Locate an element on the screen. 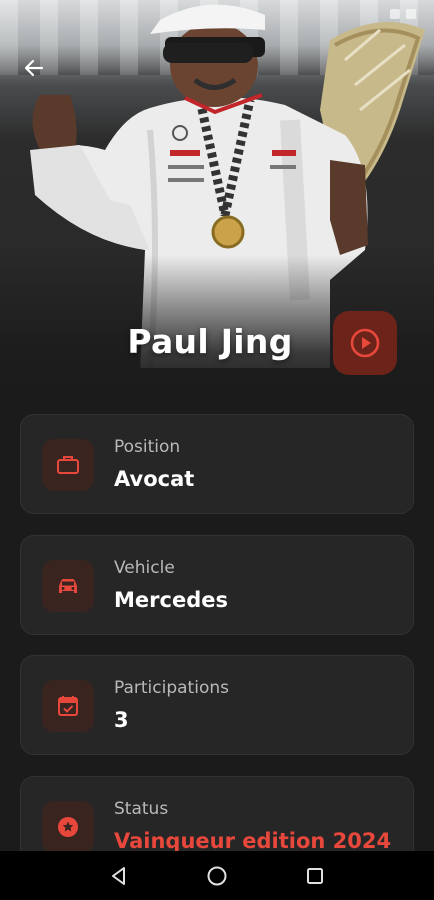  star-badge-icon is located at coordinates (68, 827).